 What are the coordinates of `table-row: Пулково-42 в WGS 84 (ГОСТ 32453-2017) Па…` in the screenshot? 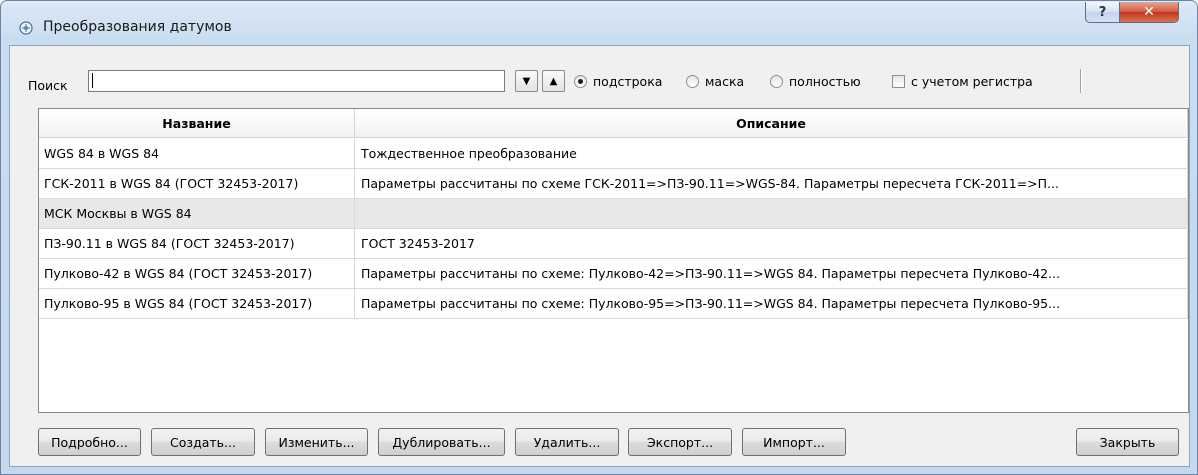 It's located at (613, 274).